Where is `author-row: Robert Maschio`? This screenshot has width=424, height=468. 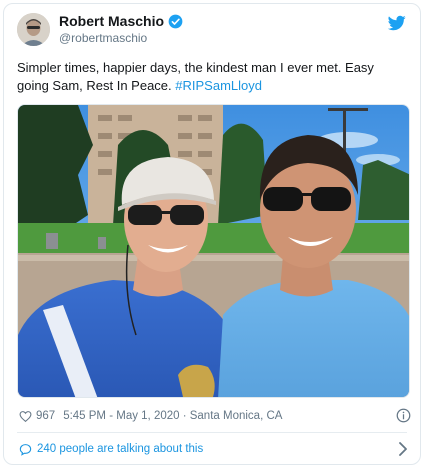 author-row: Robert Maschio is located at coordinates (121, 21).